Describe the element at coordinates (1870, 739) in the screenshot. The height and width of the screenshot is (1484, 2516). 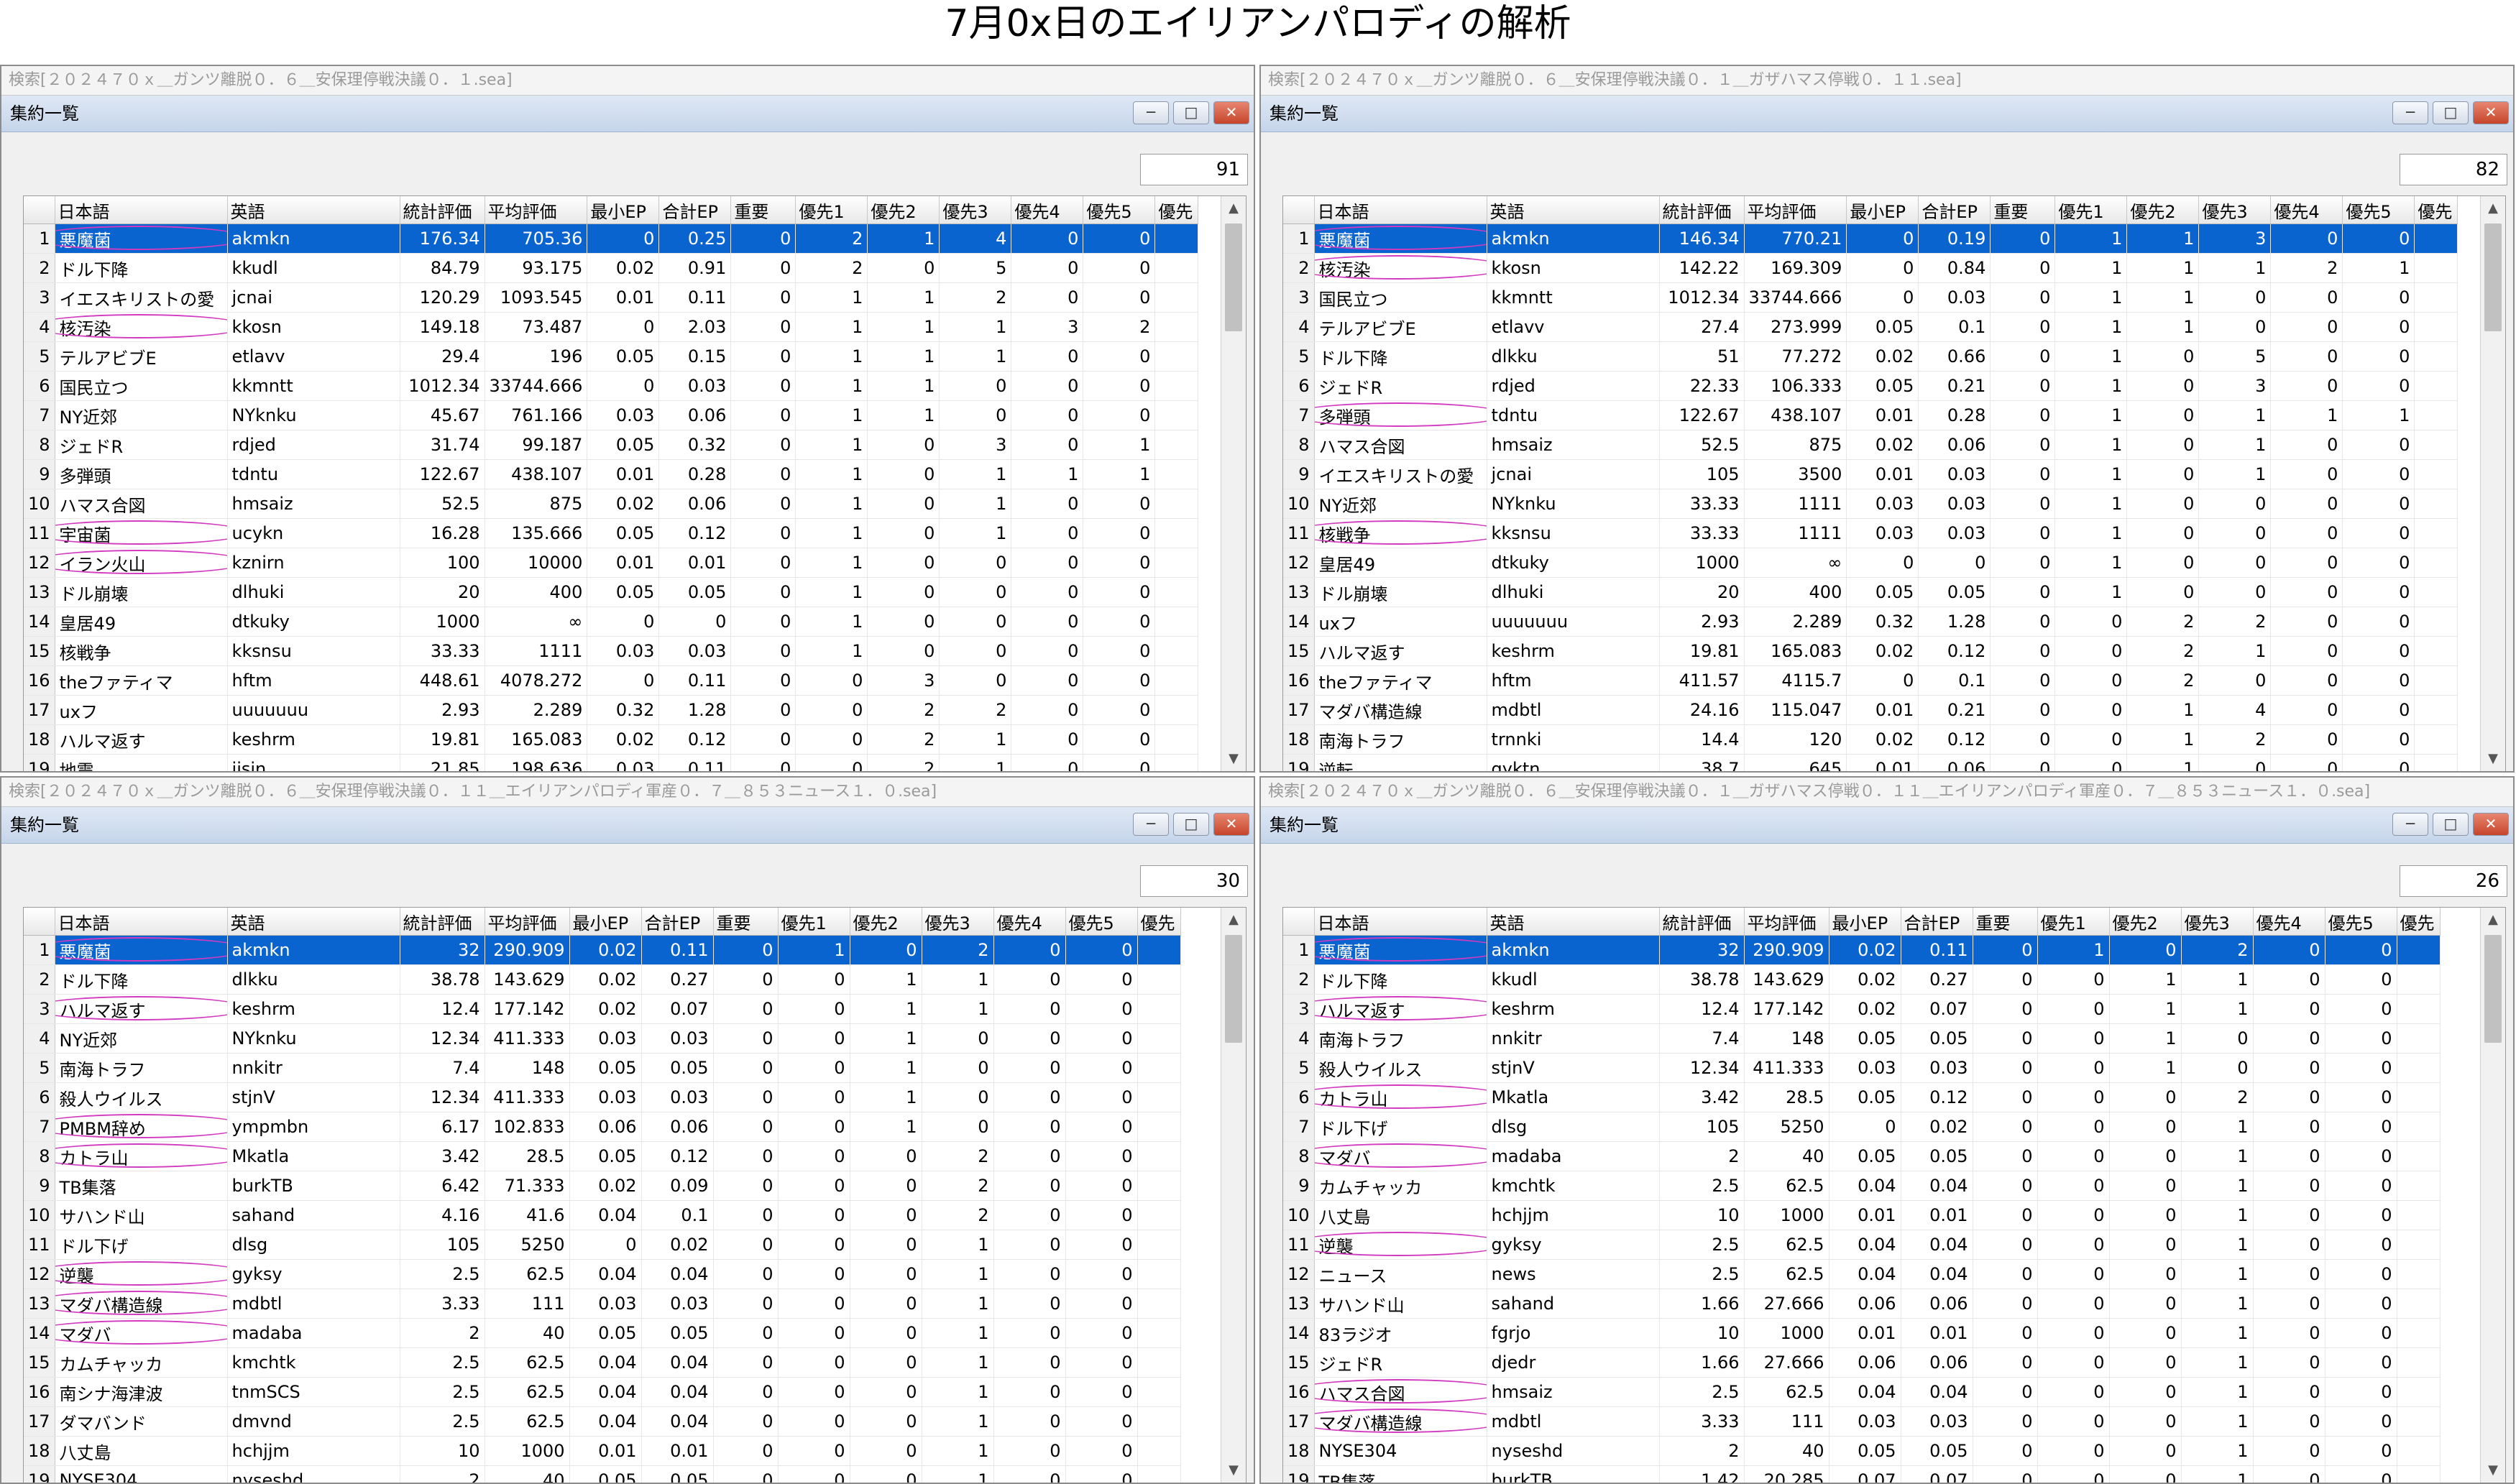
I see `table-row: 18 南海トラフ trnnki 14.4 120 0.02 0.12 0 0 1 2 0 0` at that location.